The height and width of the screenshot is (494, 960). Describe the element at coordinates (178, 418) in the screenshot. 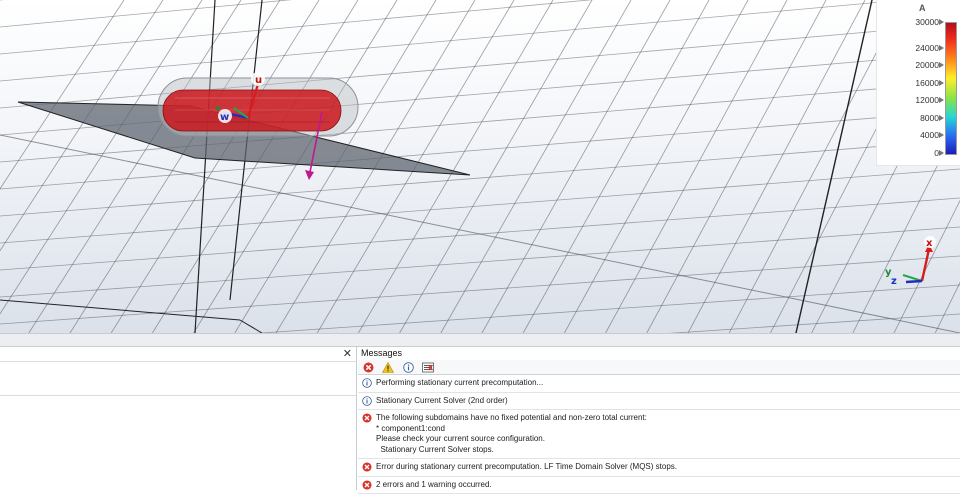

I see `left-dock-panel: ✕` at that location.